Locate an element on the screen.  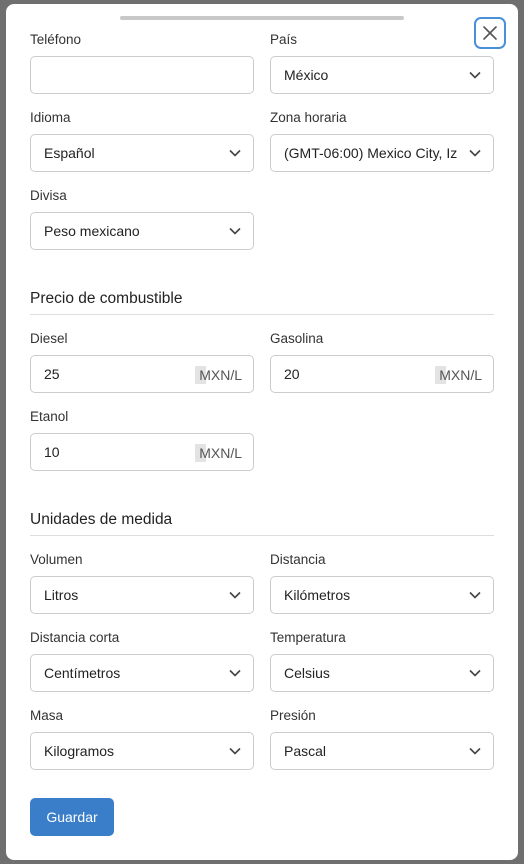
currency-field-group: Divisa Peso mexicano is located at coordinates (142, 218).